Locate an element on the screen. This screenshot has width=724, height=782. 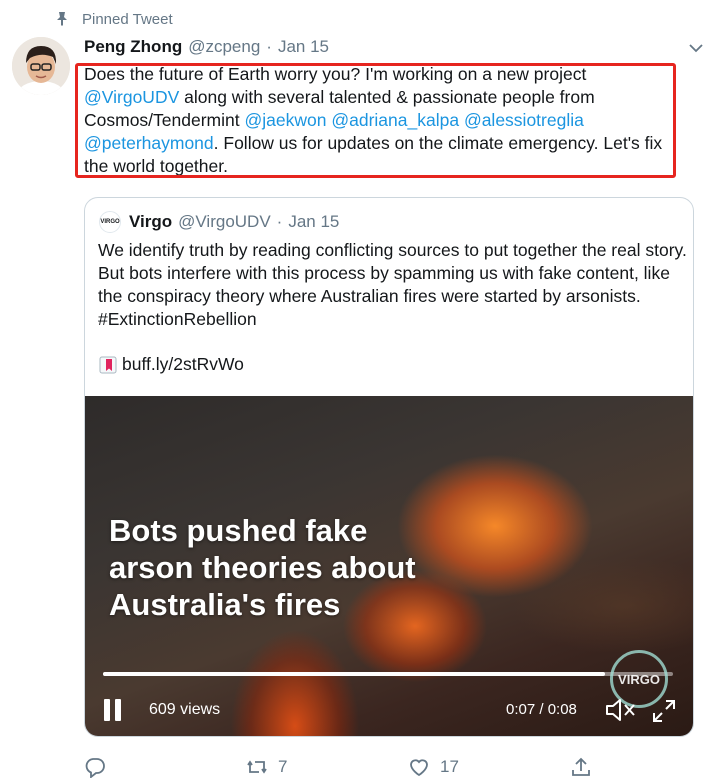
like-button: 17 is located at coordinates (433, 767).